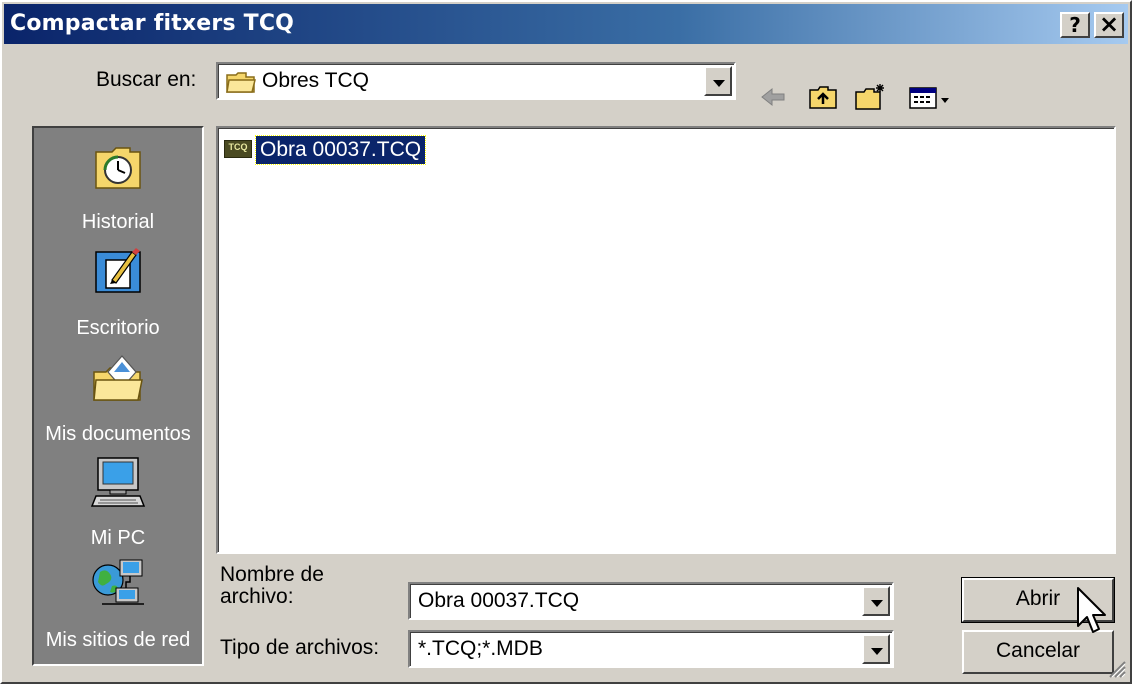  I want to click on place-network-label: Mis sitios de red, so click(118, 640).